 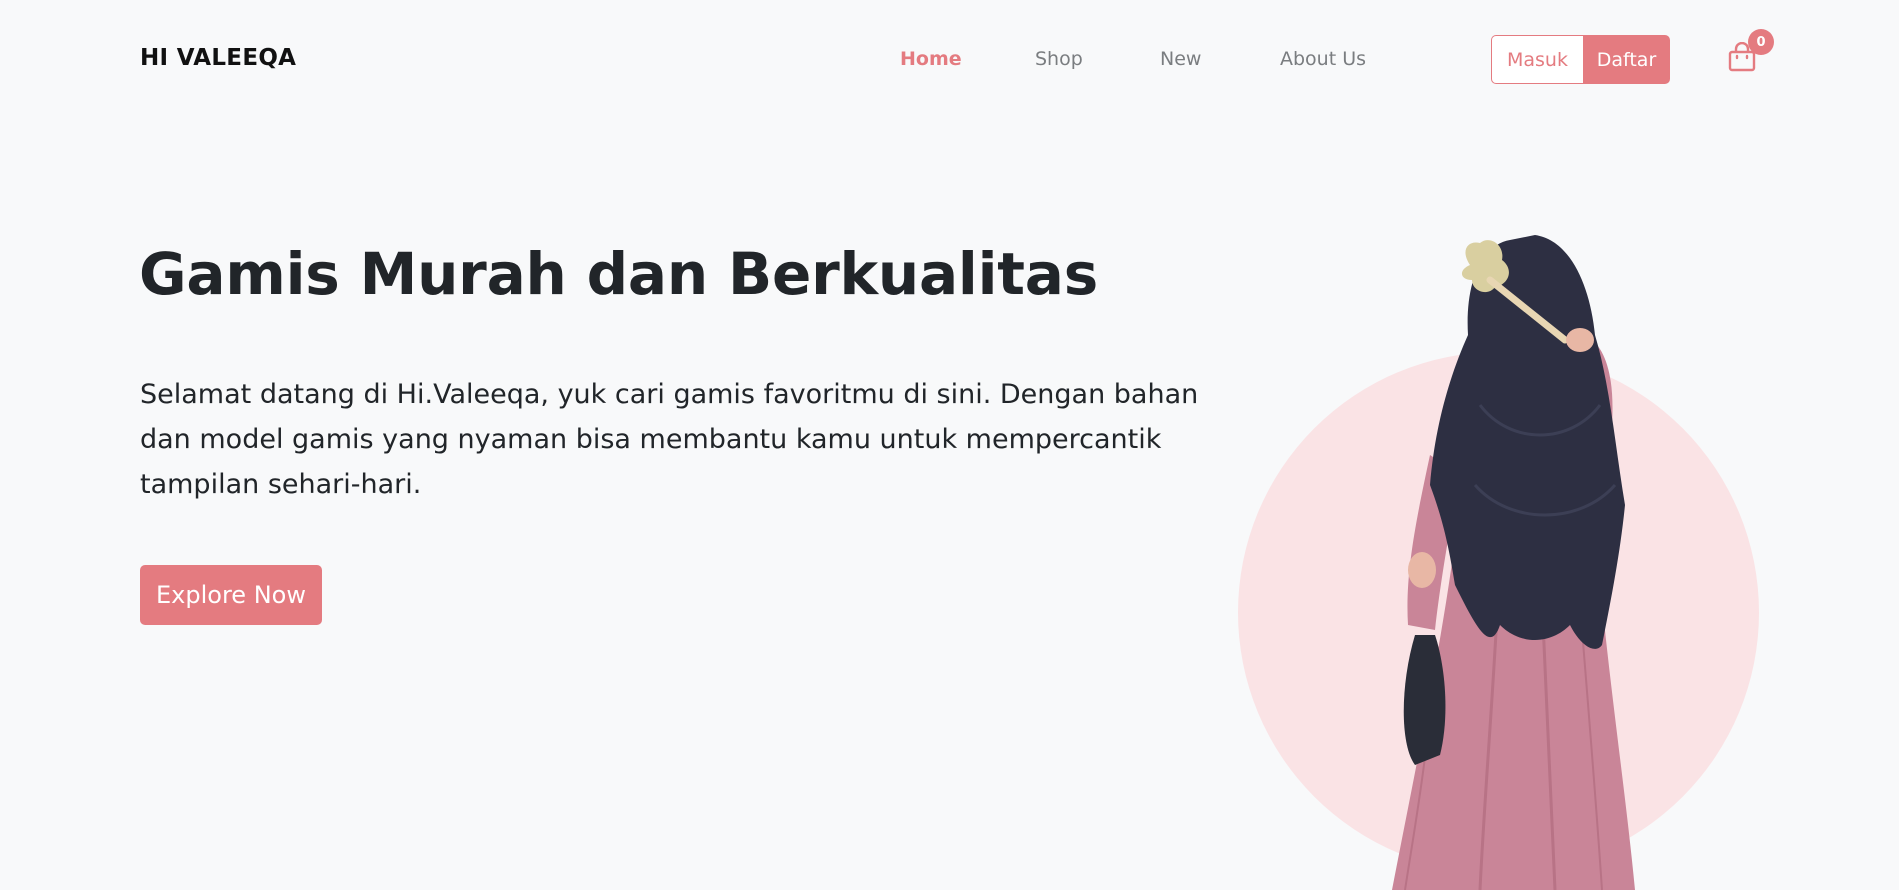 I want to click on login-button: Masuk, so click(x=1537, y=59).